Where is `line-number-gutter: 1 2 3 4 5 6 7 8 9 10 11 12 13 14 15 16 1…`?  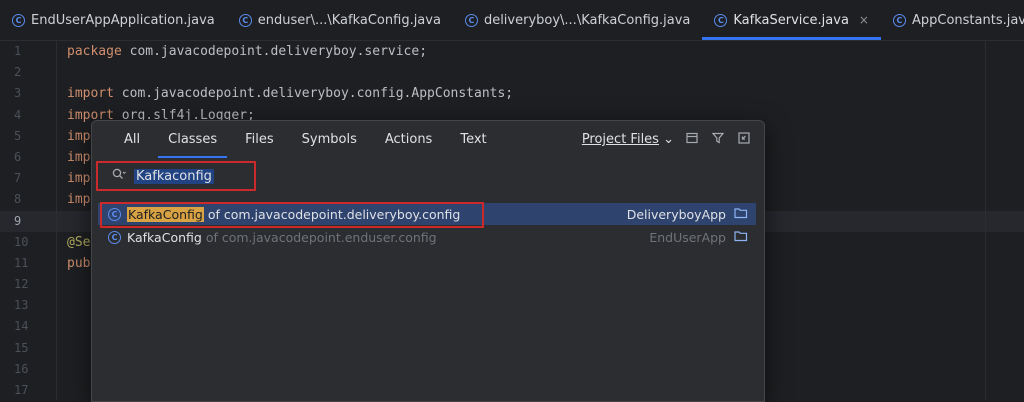 line-number-gutter: 1 2 3 4 5 6 7 8 9 10 11 12 13 14 15 16 1… is located at coordinates (28, 221).